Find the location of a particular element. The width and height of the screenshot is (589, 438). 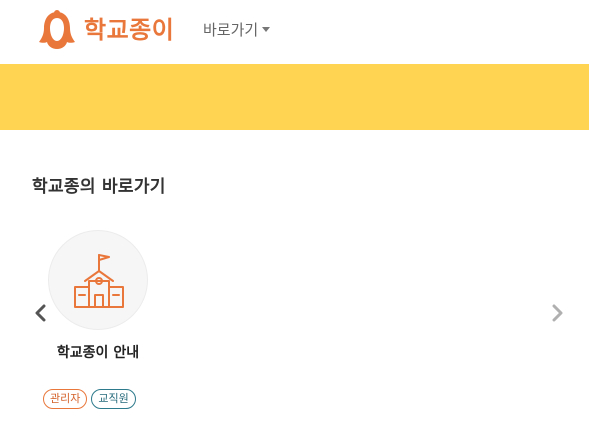

section-title: 학교종의 바로가기 is located at coordinates (99, 187).